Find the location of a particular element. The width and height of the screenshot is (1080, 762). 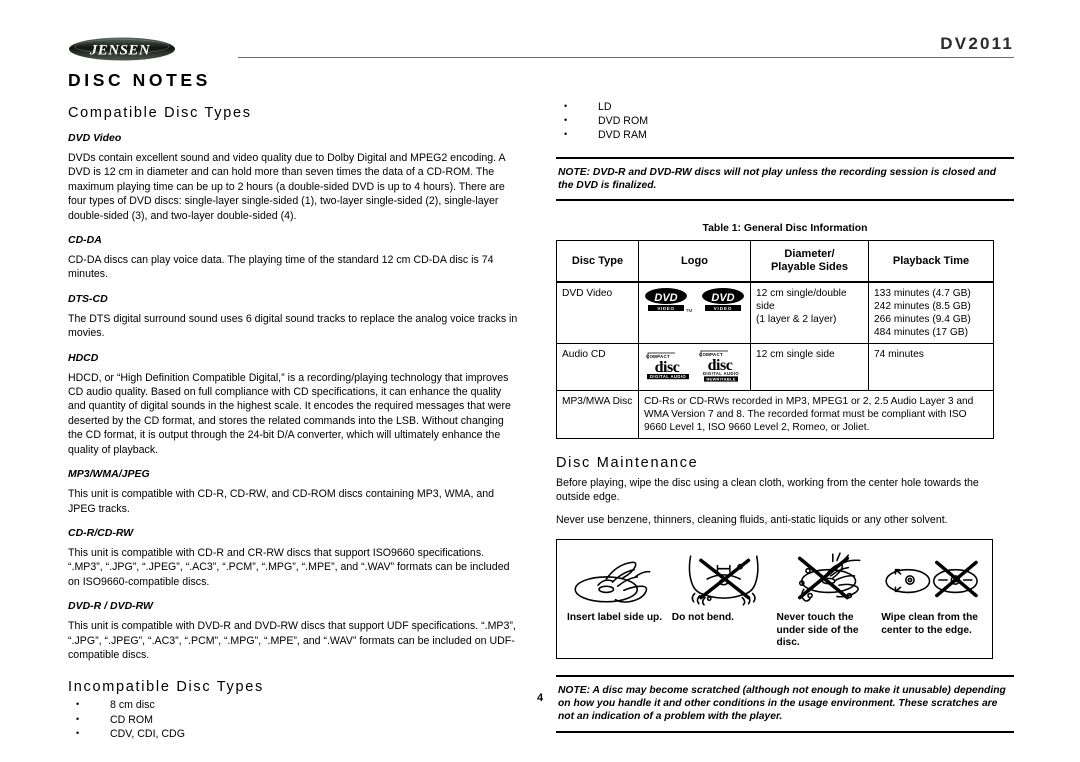

list-item: LD is located at coordinates (785, 106).